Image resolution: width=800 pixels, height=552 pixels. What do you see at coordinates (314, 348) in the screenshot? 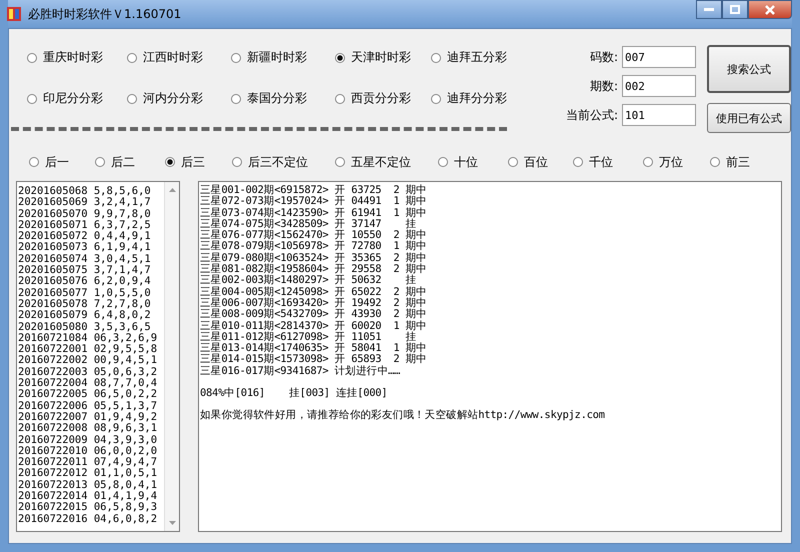
I see `result-line: 三星013-014期<1740635> 开 58041 1 期中` at bounding box center [314, 348].